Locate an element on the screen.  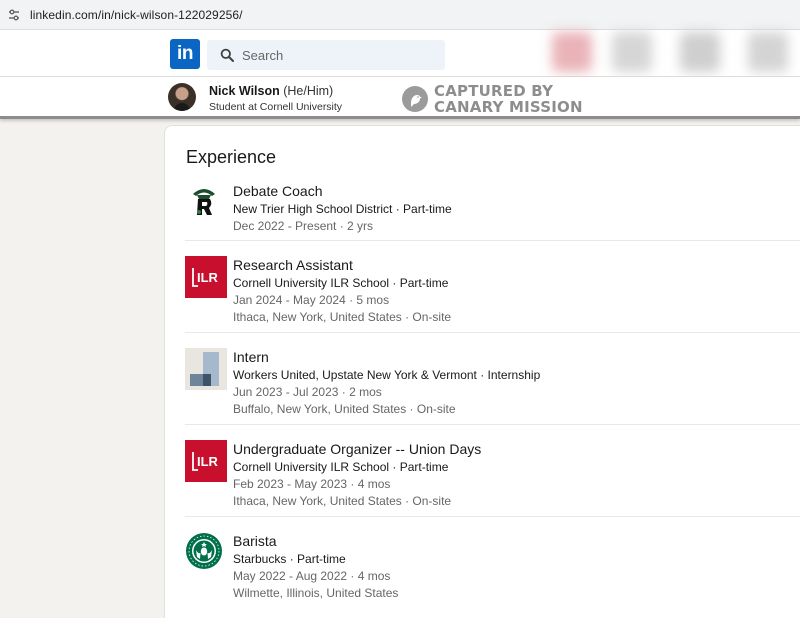
avatar is located at coordinates (182, 97).